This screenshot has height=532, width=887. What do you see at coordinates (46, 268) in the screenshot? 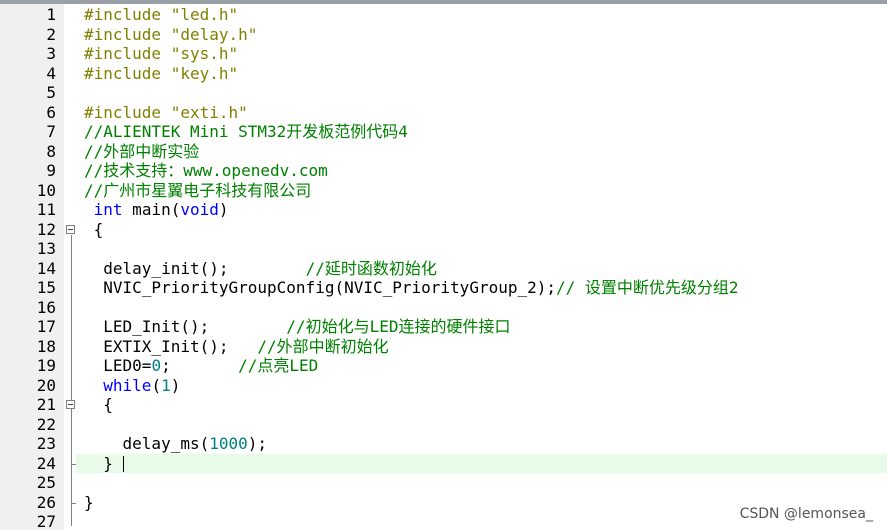
I see `line-number: 14` at bounding box center [46, 268].